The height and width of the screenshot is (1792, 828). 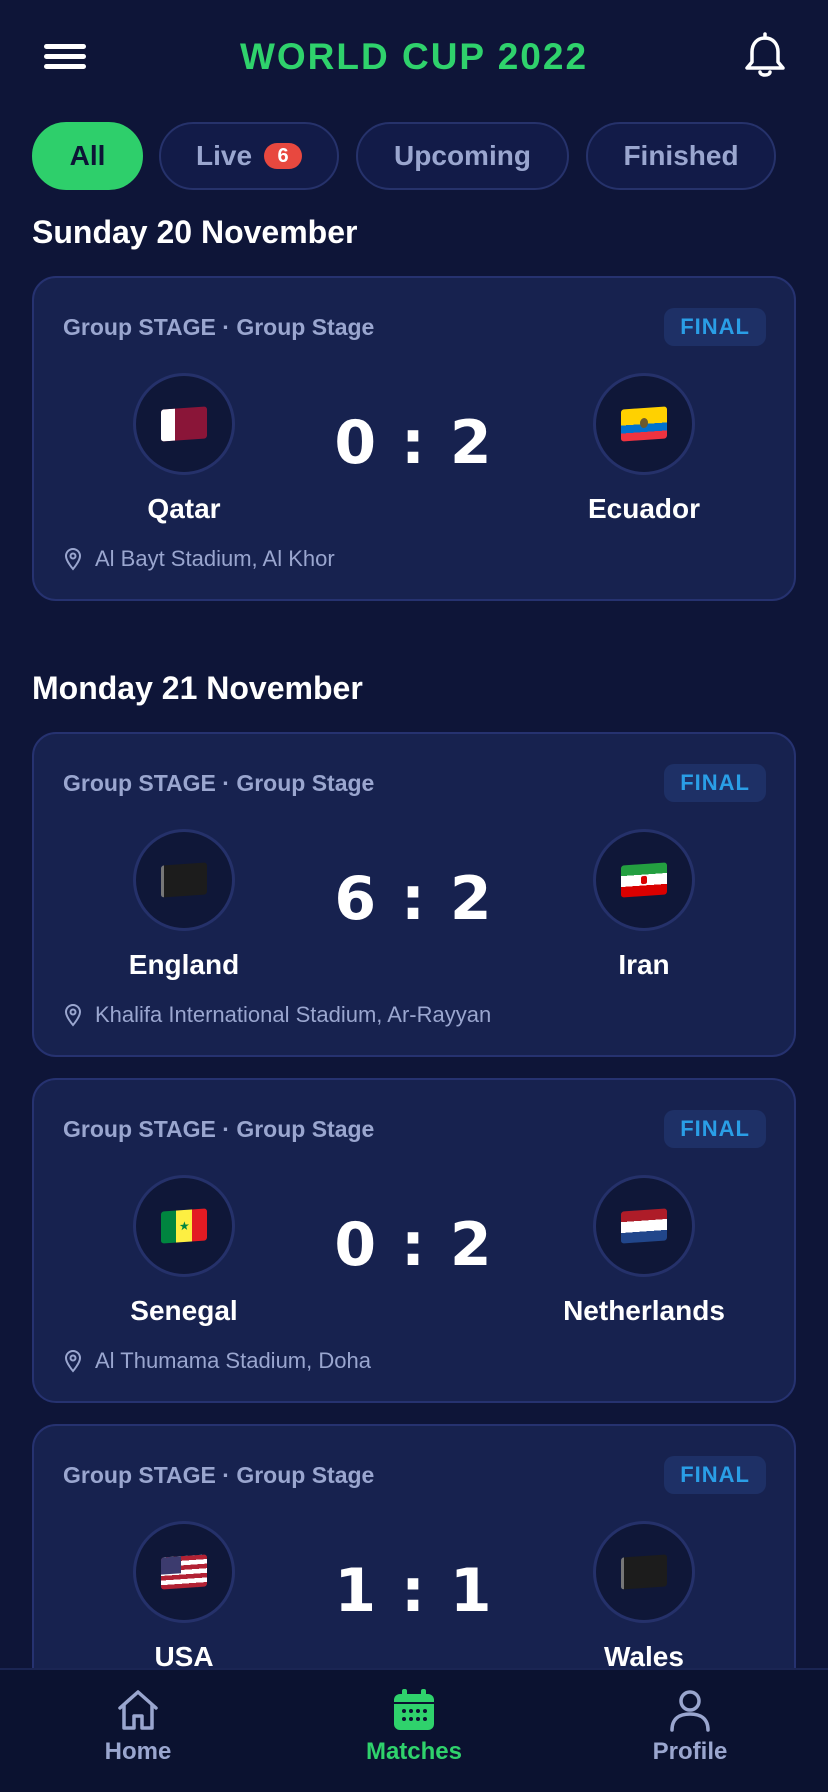 I want to click on bottom-nav: Home Matches Profile, so click(x=414, y=1730).